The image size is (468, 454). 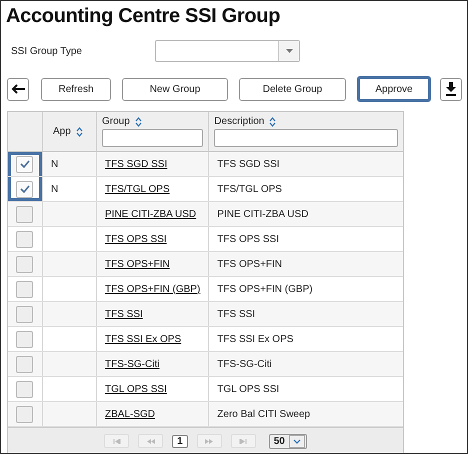 What do you see at coordinates (62, 131) in the screenshot?
I see `column-header: App` at bounding box center [62, 131].